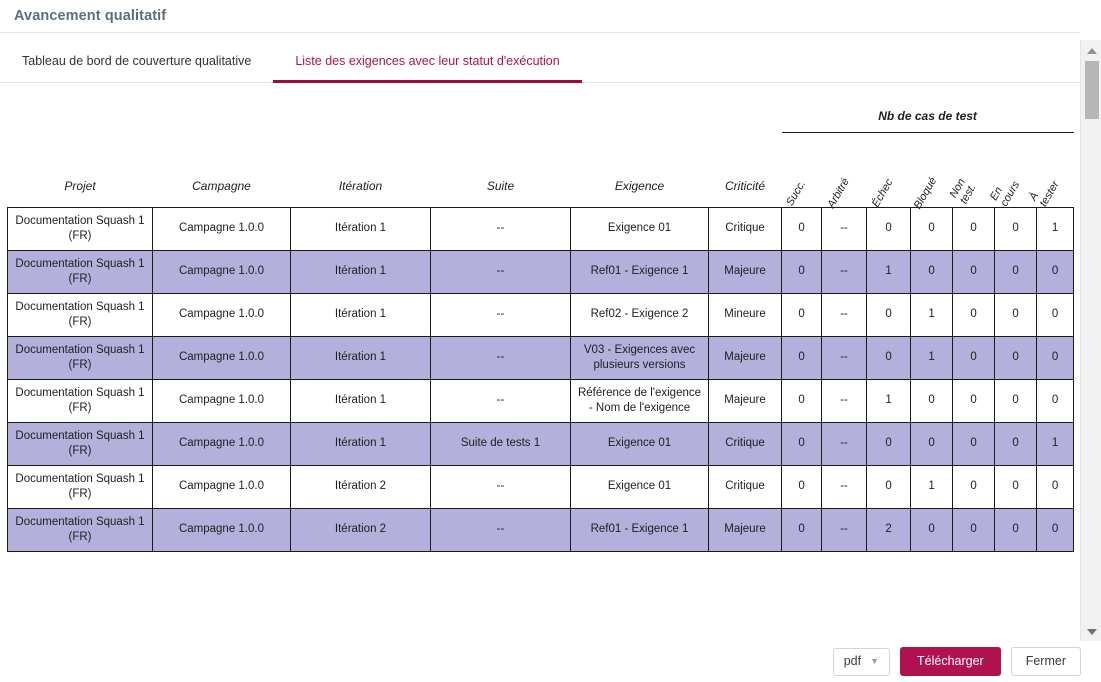  I want to click on close-button: Fermer, so click(1045, 661).